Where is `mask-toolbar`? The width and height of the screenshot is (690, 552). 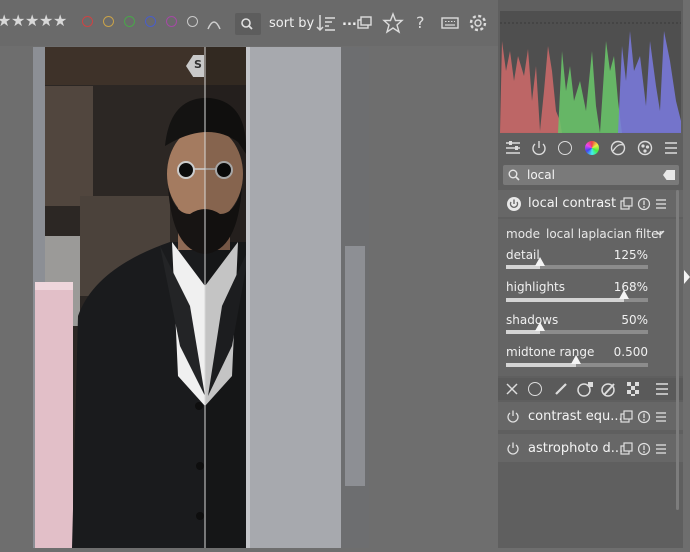 mask-toolbar is located at coordinates (590, 389).